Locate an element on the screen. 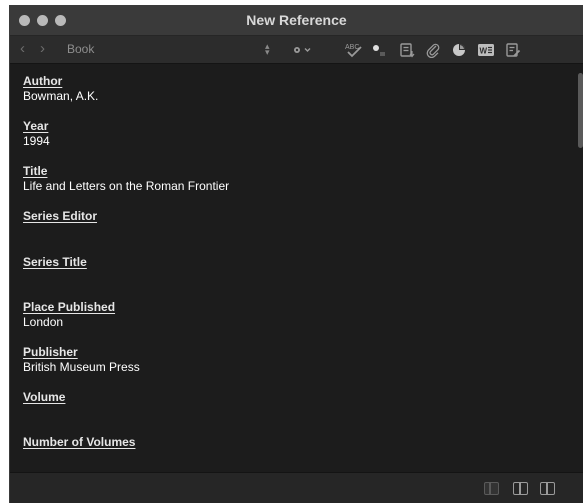  paperclip-icon is located at coordinates (433, 50).